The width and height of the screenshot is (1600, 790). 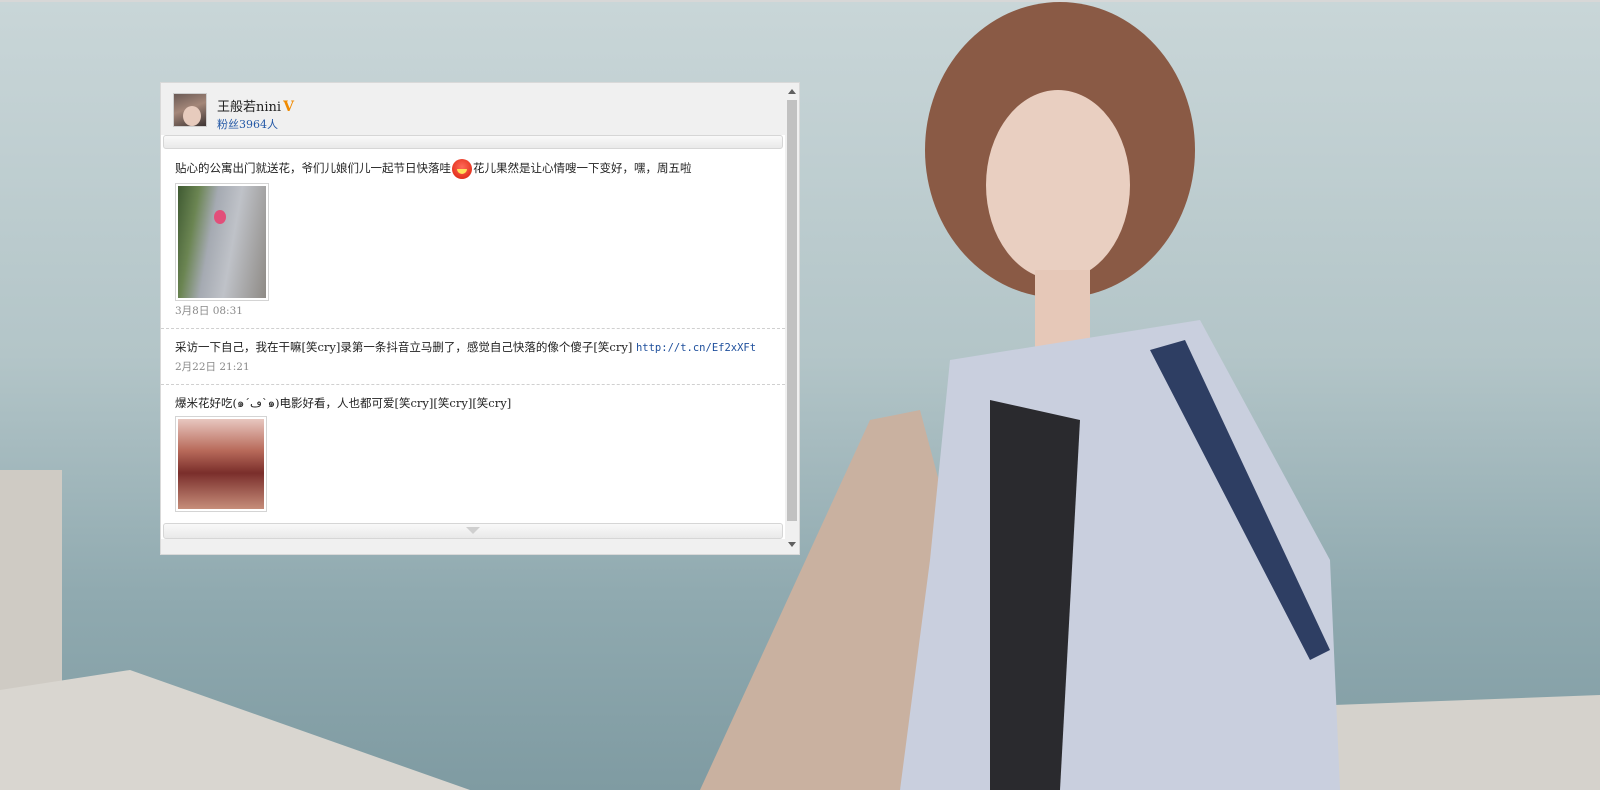 What do you see at coordinates (696, 348) in the screenshot?
I see `post-link: http://t.cn/Ef2xXFt` at bounding box center [696, 348].